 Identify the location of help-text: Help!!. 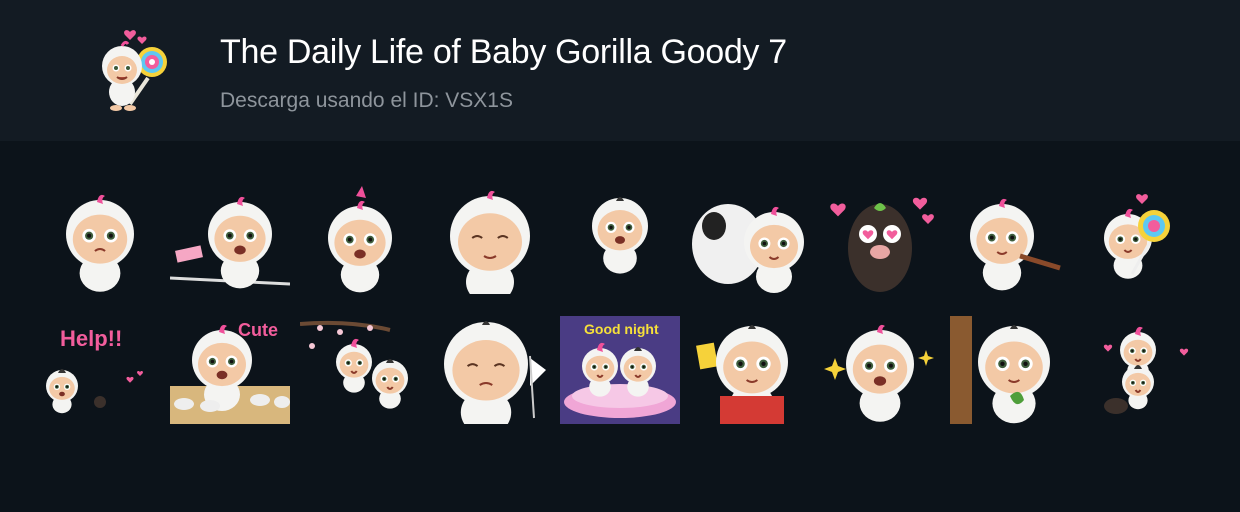
(91, 338).